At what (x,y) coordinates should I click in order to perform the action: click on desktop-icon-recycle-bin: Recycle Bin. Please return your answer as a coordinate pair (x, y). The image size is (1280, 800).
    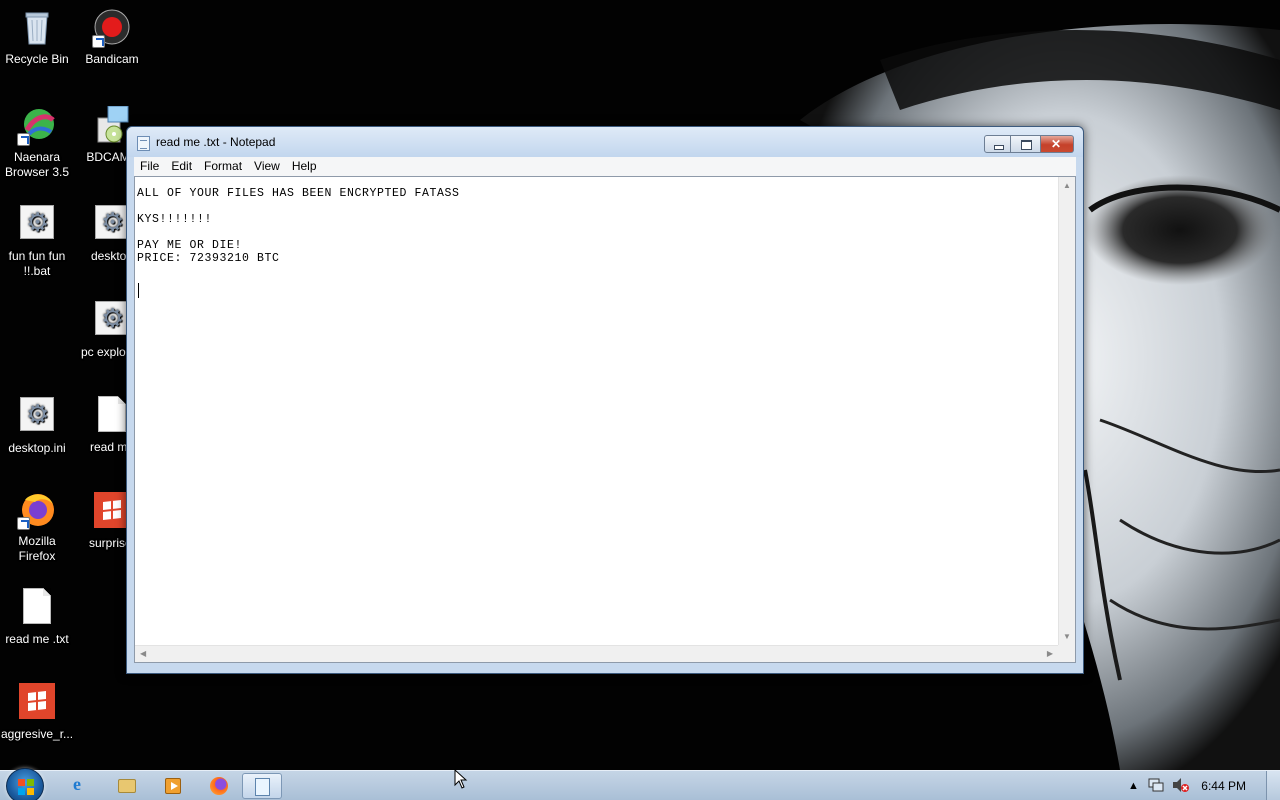
    Looking at the image, I should click on (37, 37).